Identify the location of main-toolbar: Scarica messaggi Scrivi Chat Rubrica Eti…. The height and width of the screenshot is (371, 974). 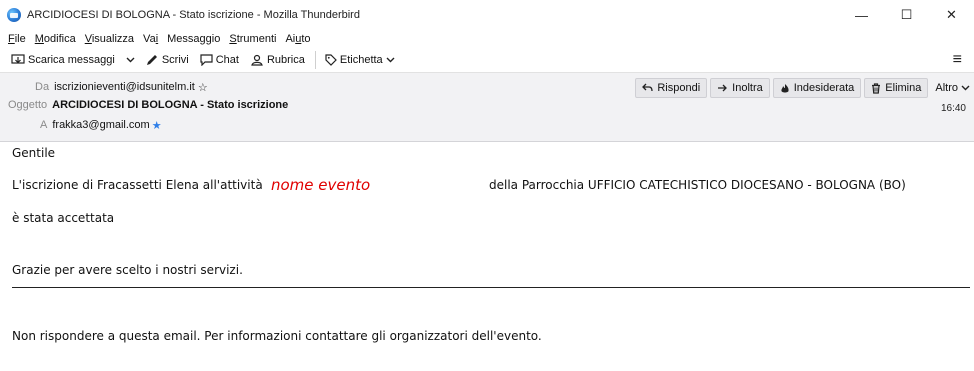
(487, 60).